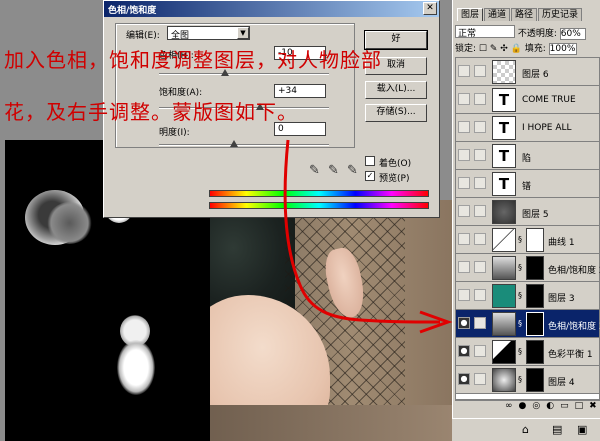  Describe the element at coordinates (180, 36) in the screenshot. I see `edit-dropdown-value: 全图` at that location.